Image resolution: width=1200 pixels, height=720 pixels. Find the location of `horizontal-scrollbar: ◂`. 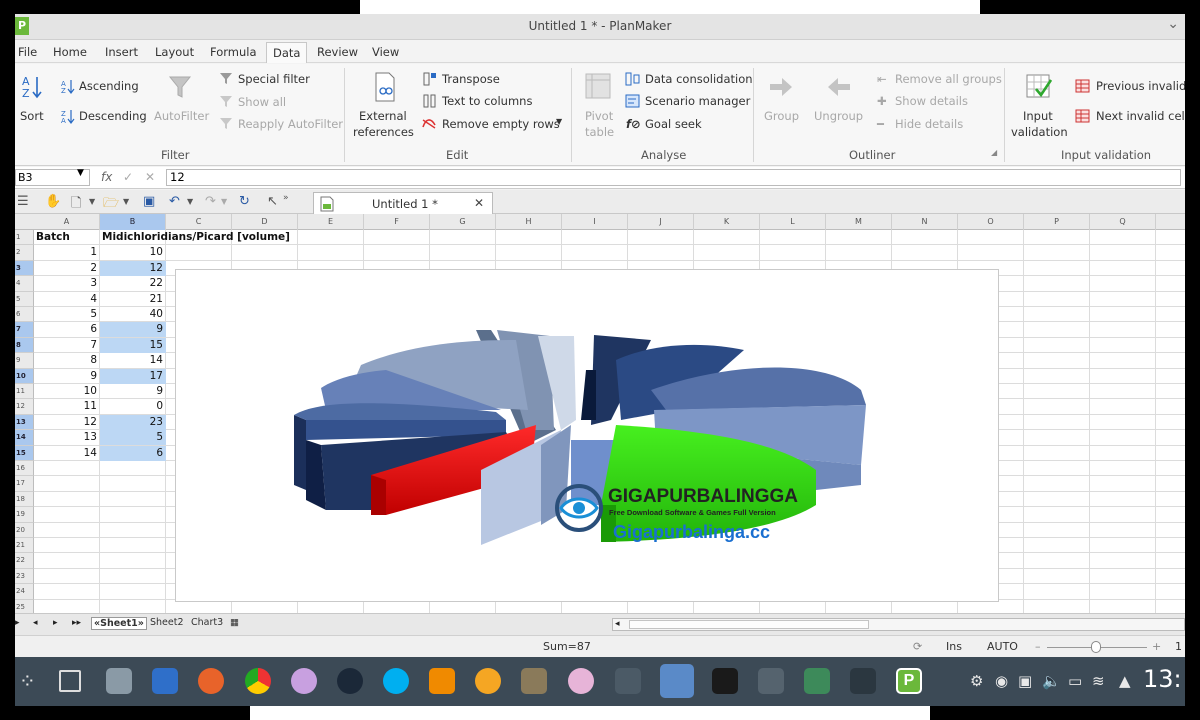

horizontal-scrollbar: ◂ is located at coordinates (898, 624).